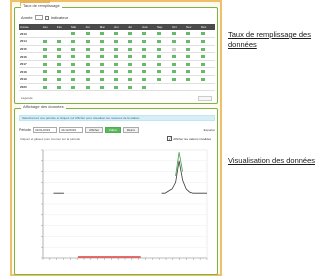 The width and height of the screenshot is (335, 276). What do you see at coordinates (38, 17) in the screenshot?
I see `year-select` at bounding box center [38, 17].